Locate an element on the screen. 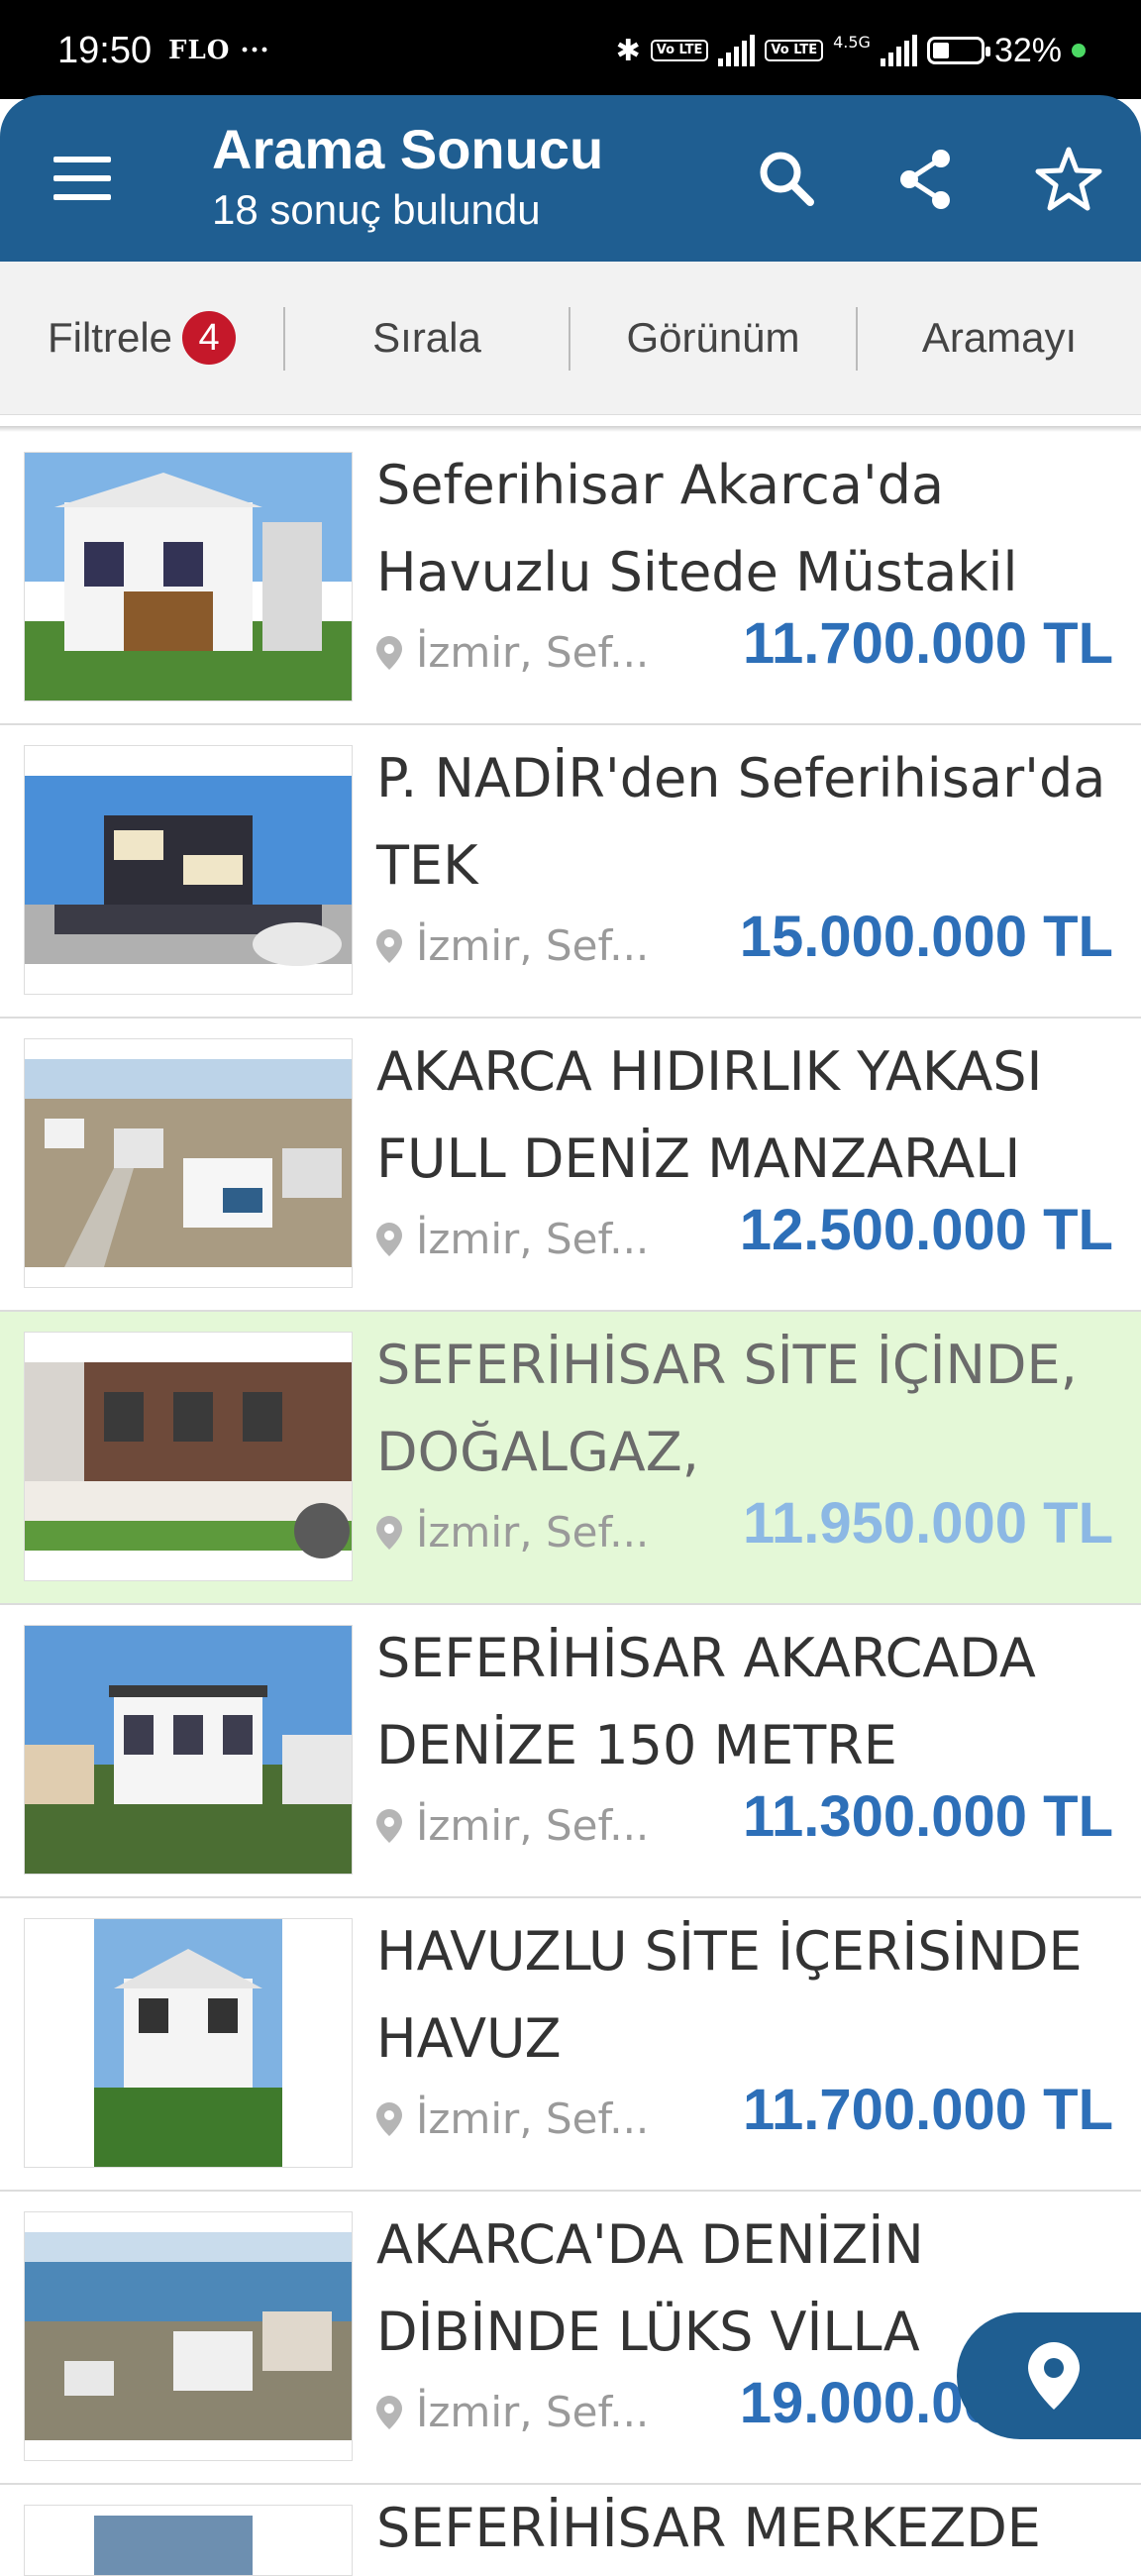 This screenshot has height=2576, width=1141. view-label: Görünüm is located at coordinates (713, 337).